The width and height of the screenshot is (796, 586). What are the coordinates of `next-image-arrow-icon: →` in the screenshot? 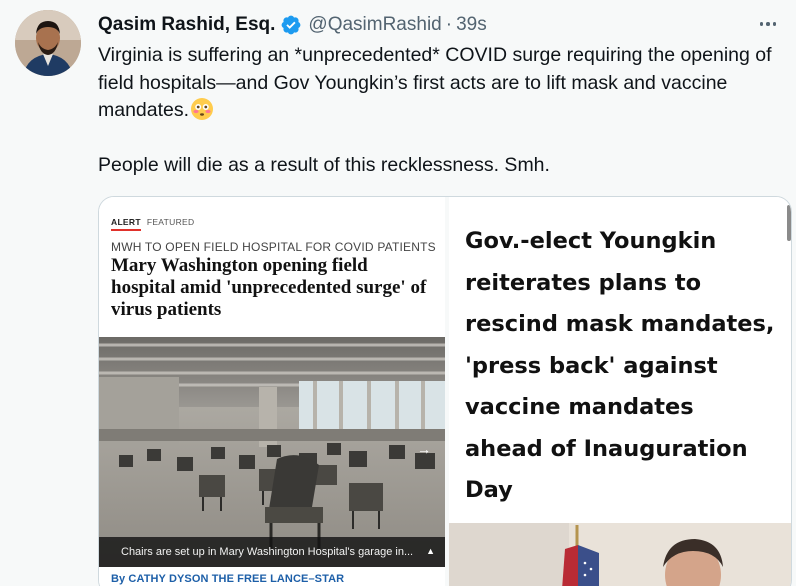 It's located at (424, 449).